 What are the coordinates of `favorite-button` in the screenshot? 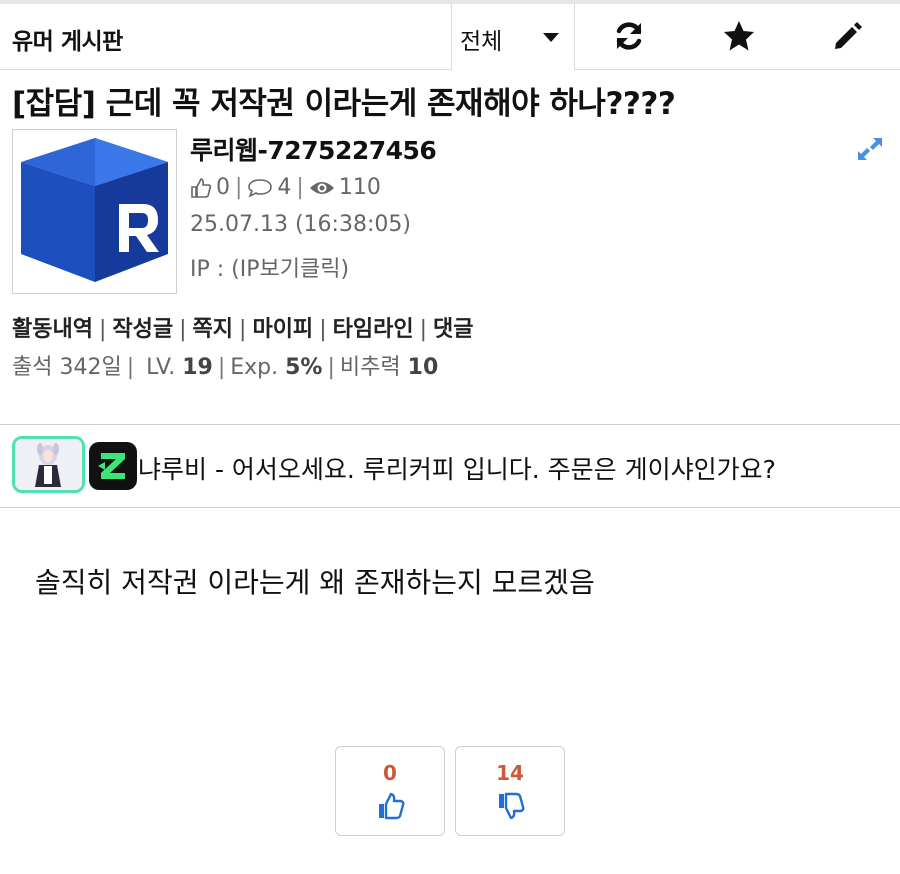 It's located at (739, 36).